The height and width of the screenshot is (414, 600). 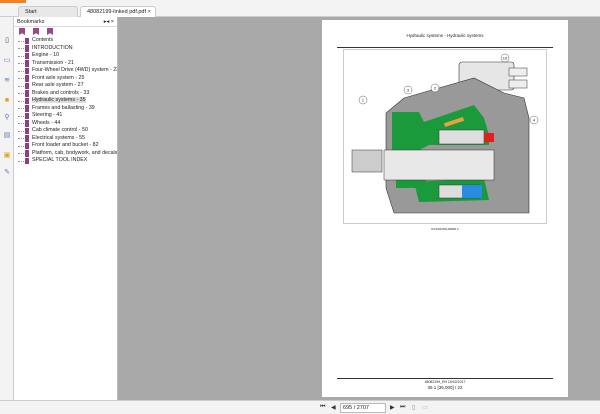 I want to click on tab-document: 48082199-linked pdf.pdf ×, so click(x=118, y=11).